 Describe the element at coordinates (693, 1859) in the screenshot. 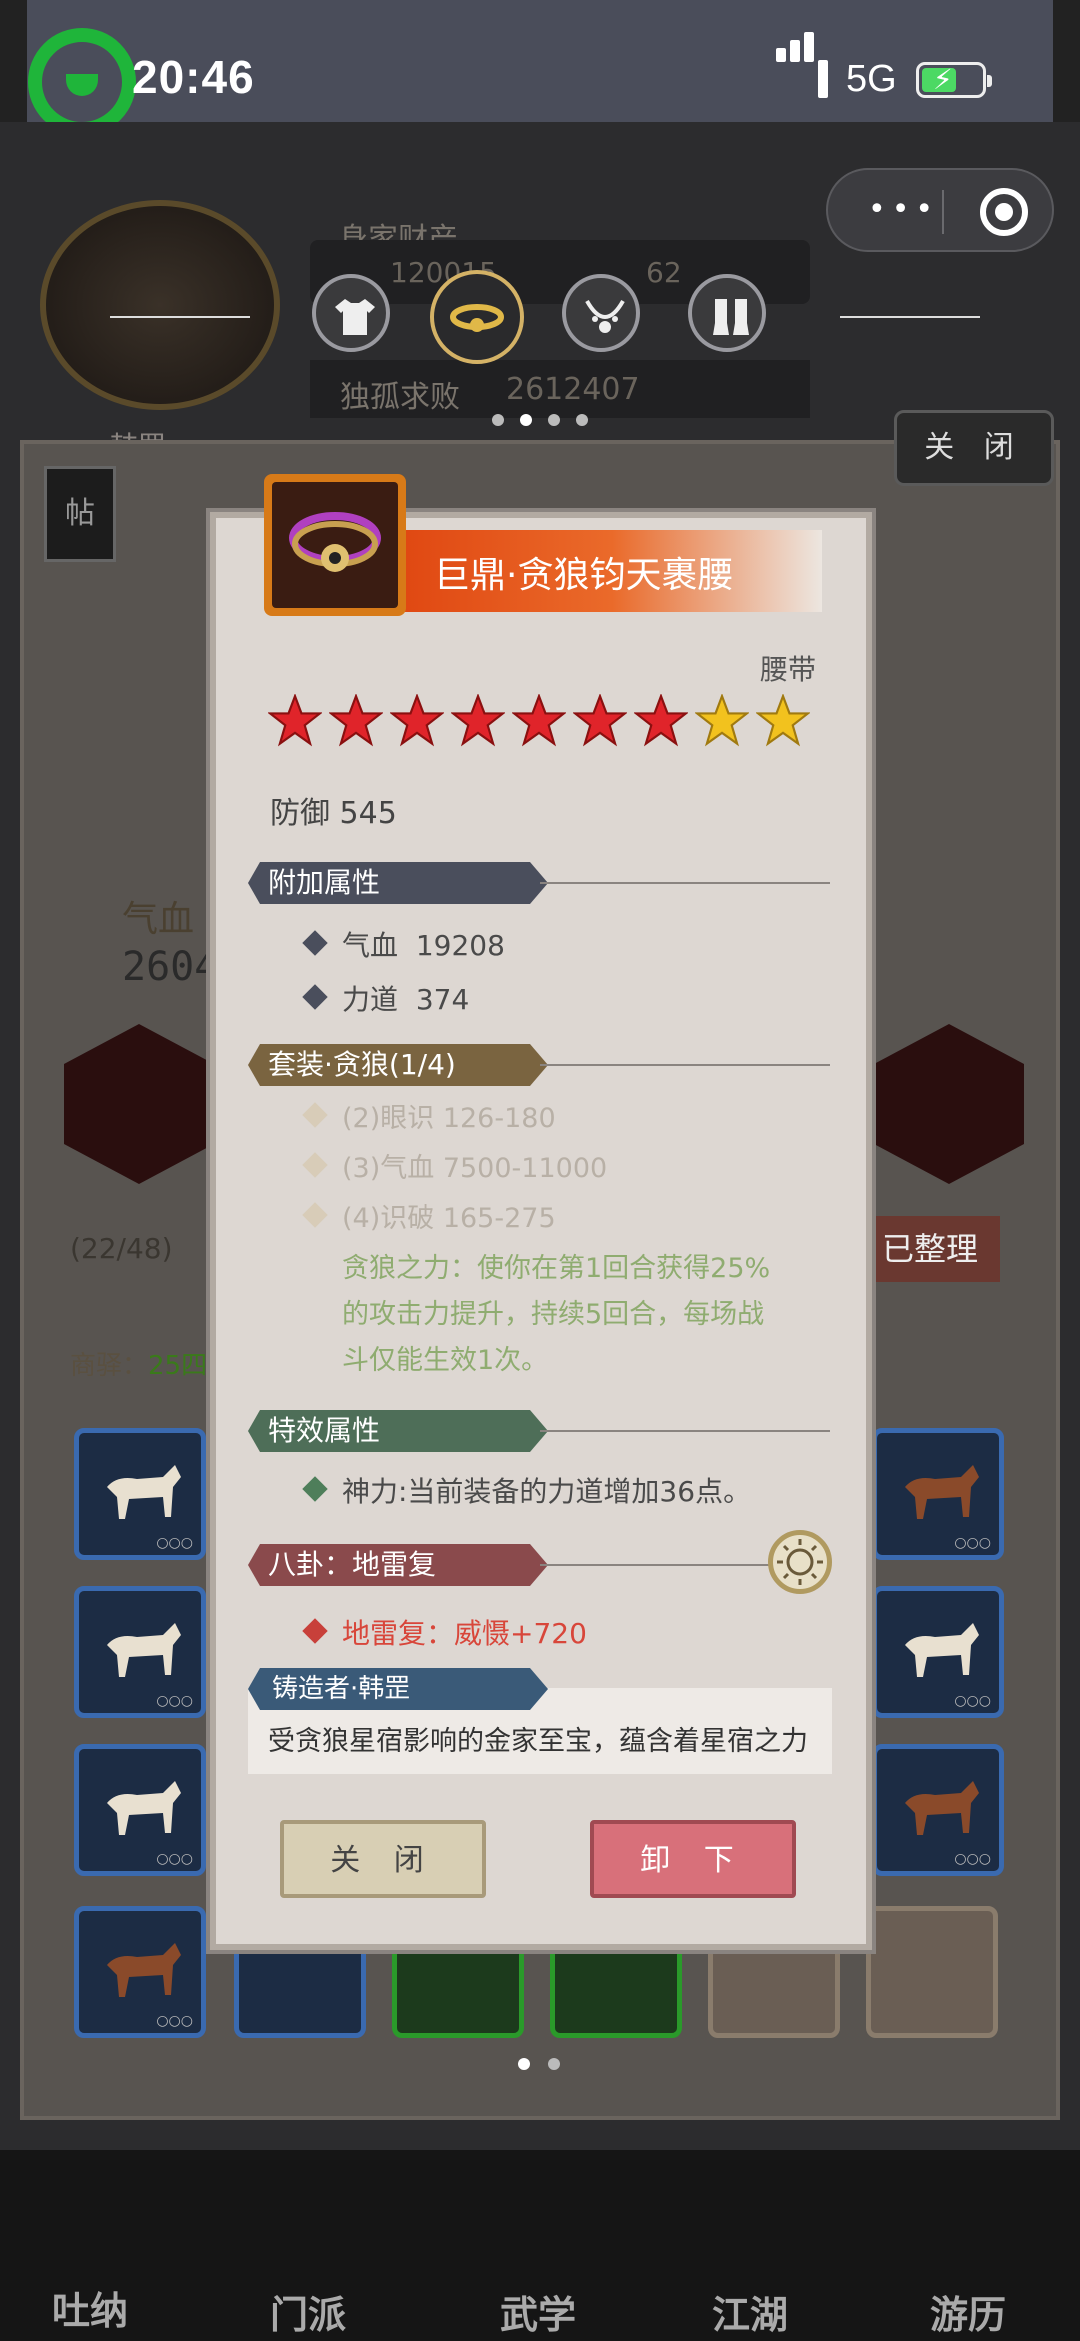

I see `unequip-button: 卸 下` at that location.